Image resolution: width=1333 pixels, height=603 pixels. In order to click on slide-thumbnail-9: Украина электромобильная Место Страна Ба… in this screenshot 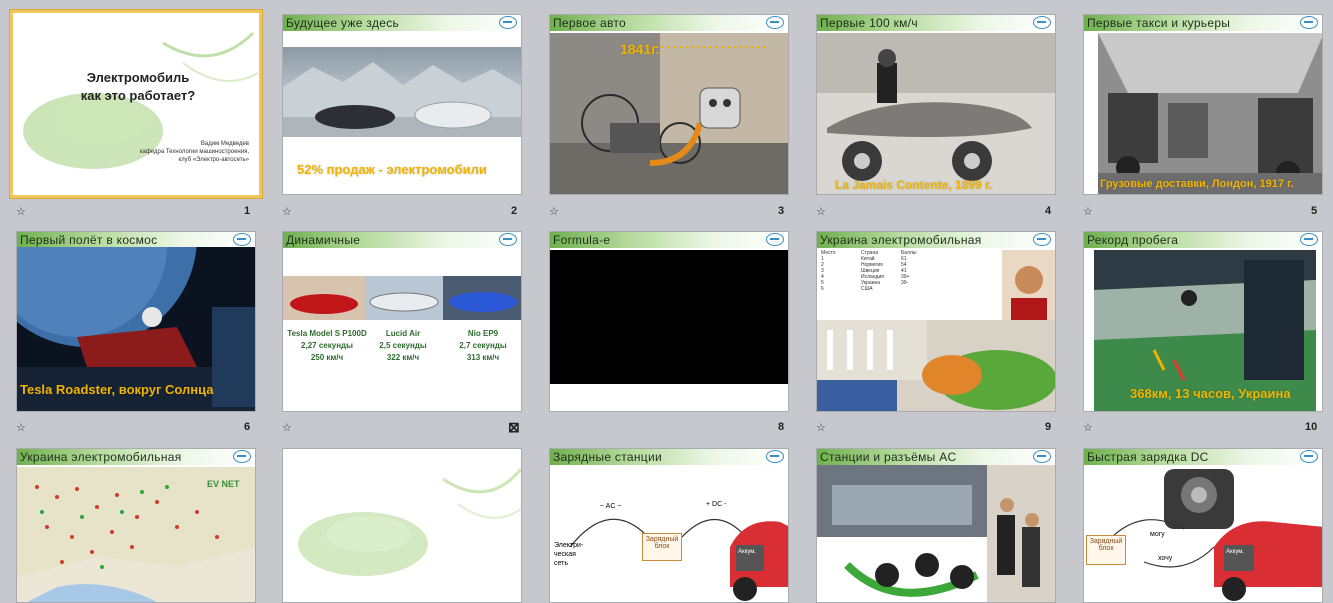, I will do `click(936, 321)`.